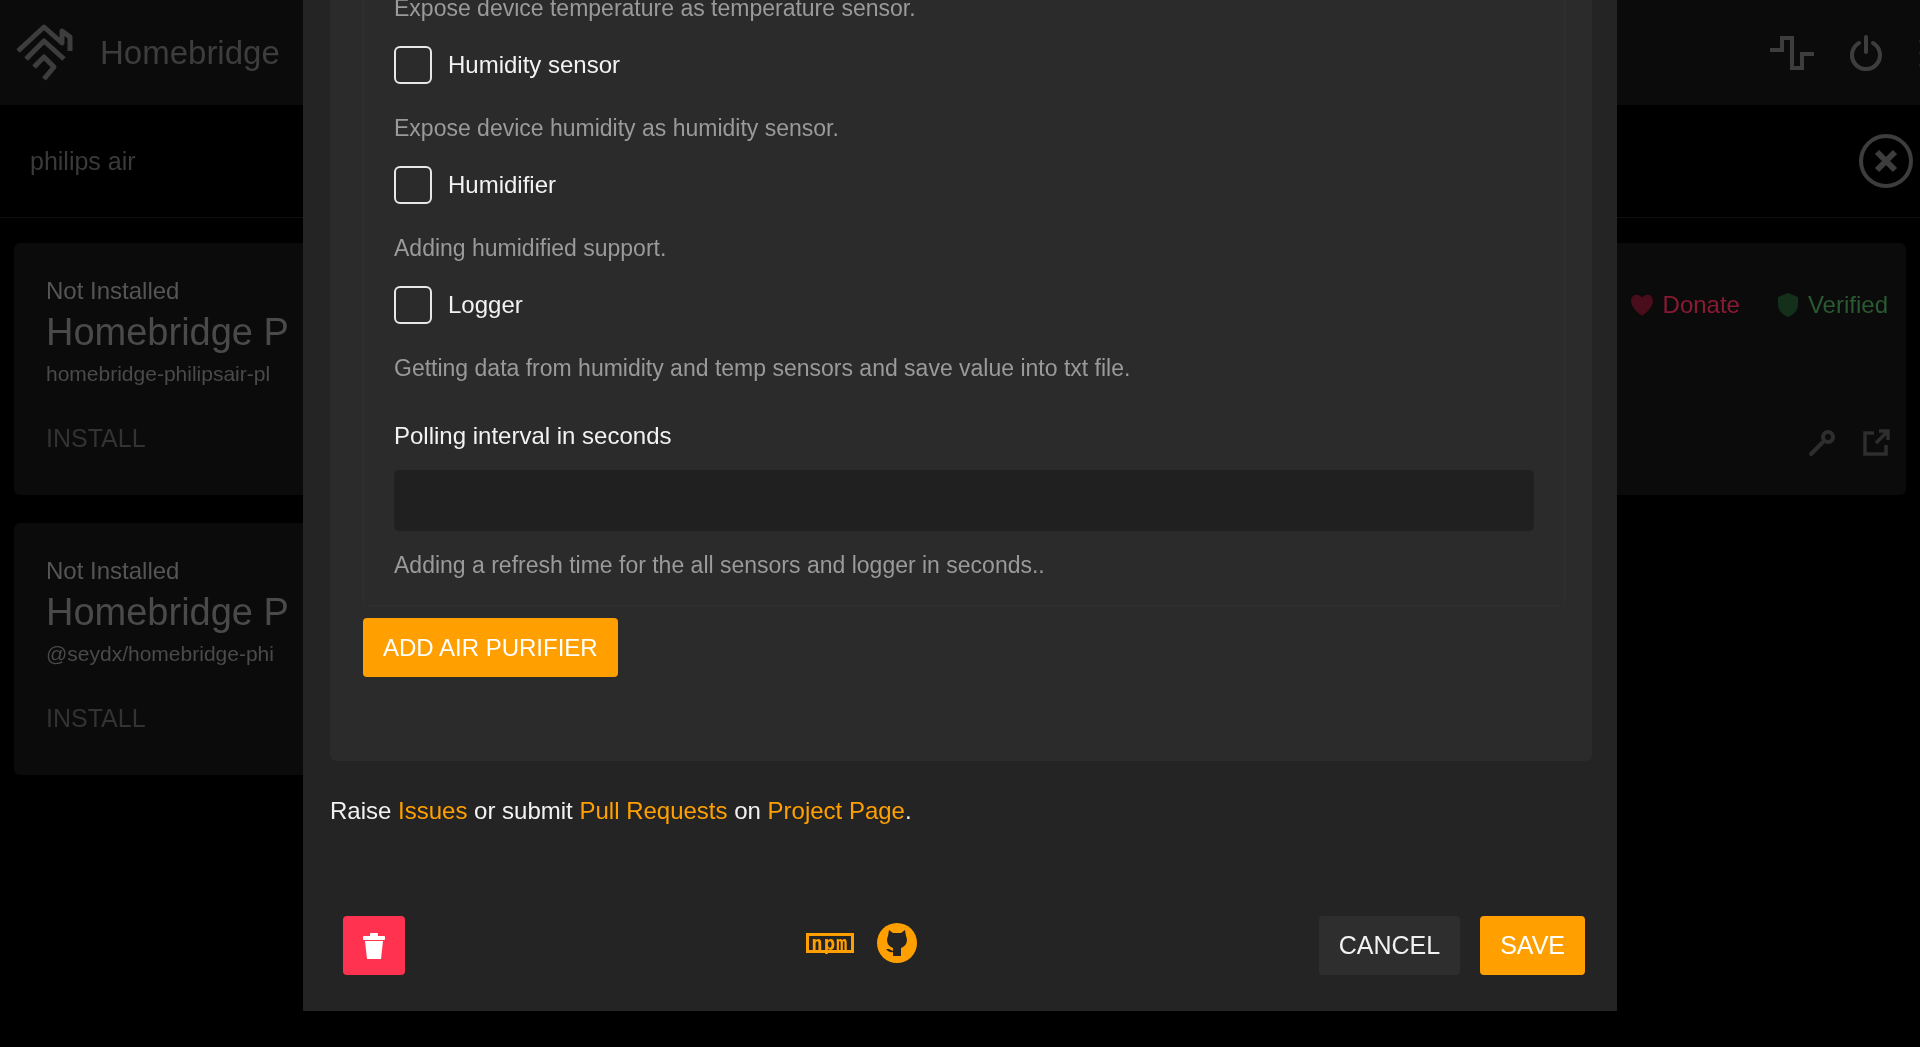  What do you see at coordinates (617, 128) in the screenshot?
I see `field-description: Expose device humidity as humidity sensor.` at bounding box center [617, 128].